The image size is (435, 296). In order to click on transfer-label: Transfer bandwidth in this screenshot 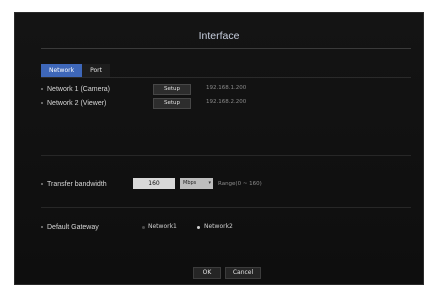, I will do `click(77, 184)`.